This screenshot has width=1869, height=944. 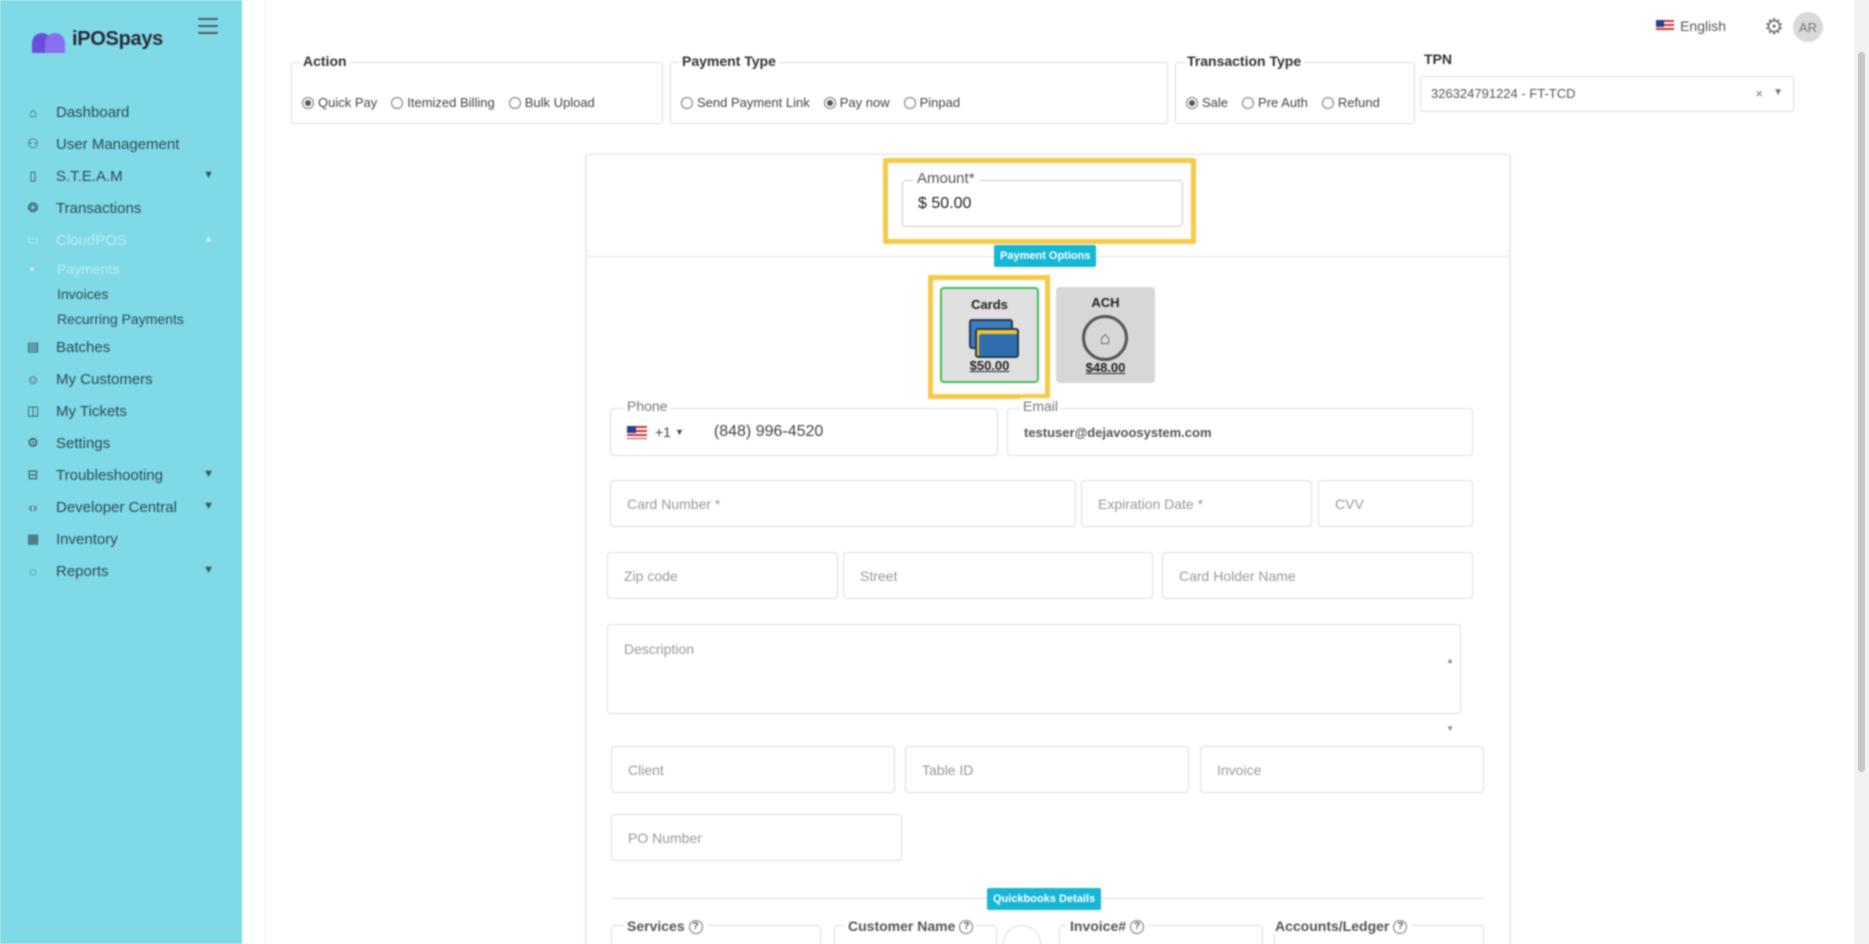 I want to click on file-icon: ▤, so click(x=33, y=346).